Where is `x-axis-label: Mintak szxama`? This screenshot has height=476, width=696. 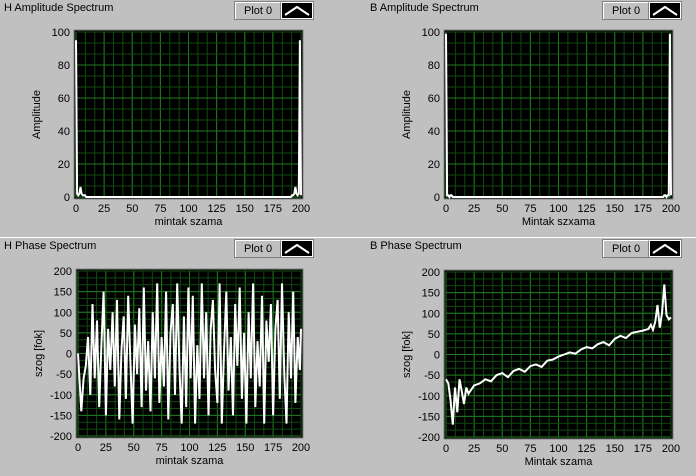
x-axis-label: Mintak szxama is located at coordinates (559, 222).